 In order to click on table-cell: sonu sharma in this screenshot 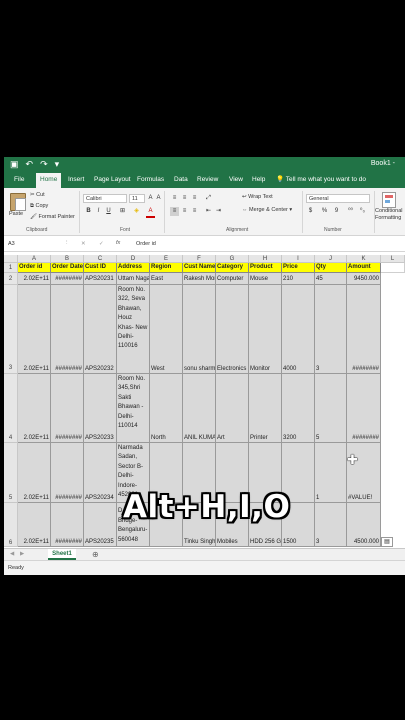, I will do `click(199, 329)`.